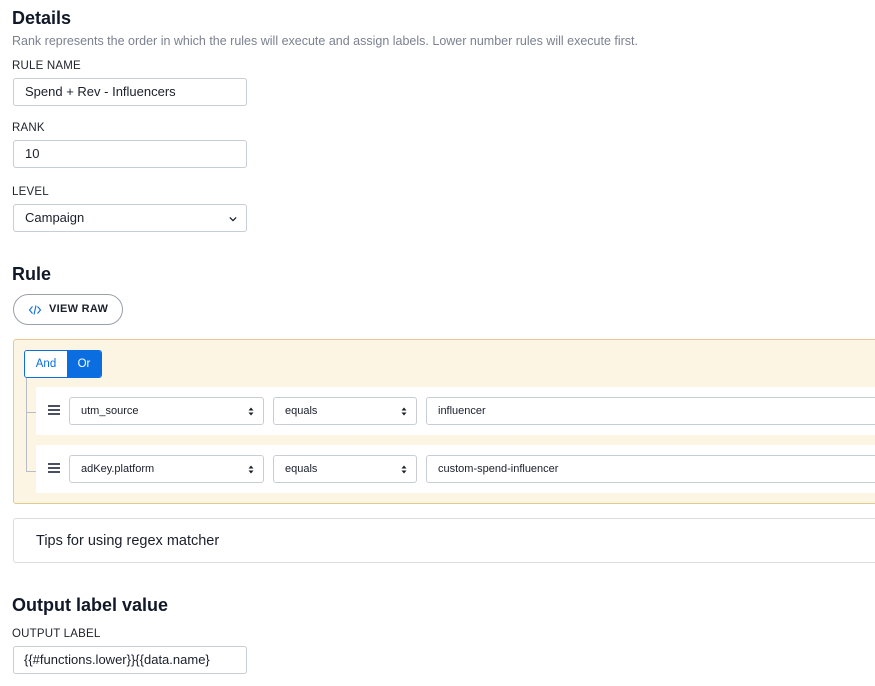 Image resolution: width=875 pixels, height=686 pixels. I want to click on rule-name-input: Spend + Rev - Influencers, so click(130, 92).